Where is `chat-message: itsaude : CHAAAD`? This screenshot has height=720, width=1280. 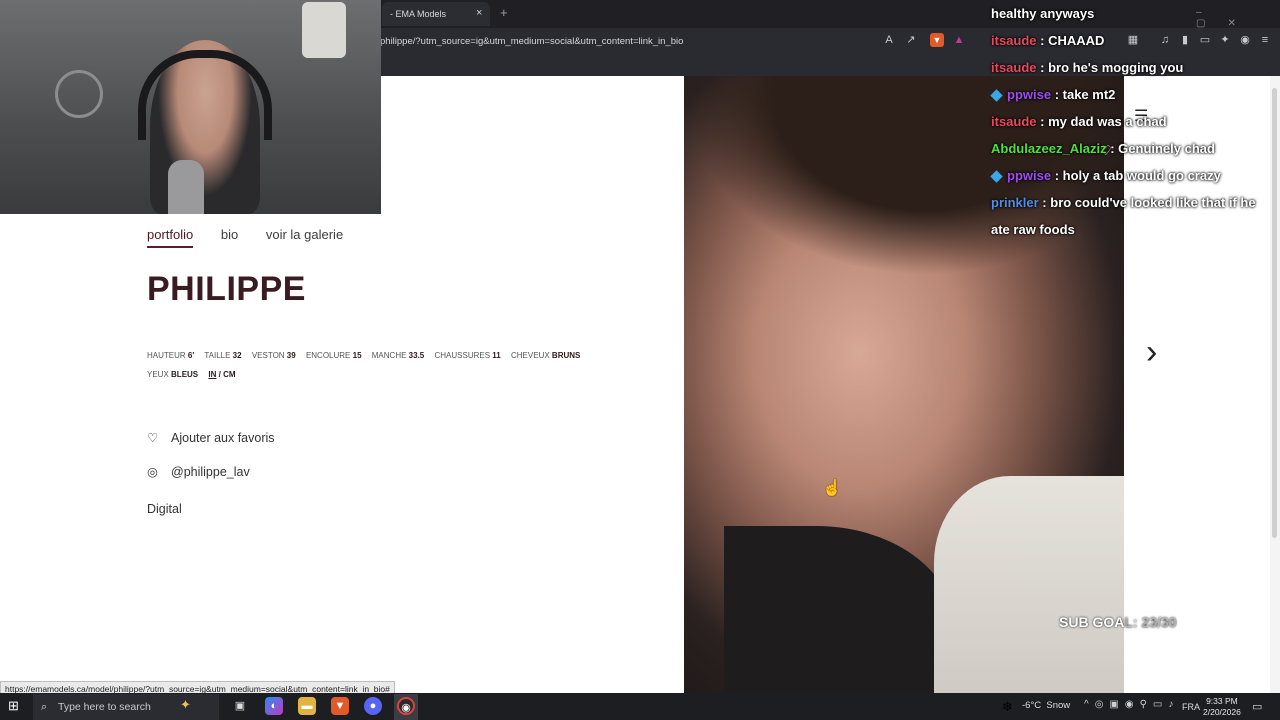
chat-message: itsaude : CHAAAD is located at coordinates (1048, 40).